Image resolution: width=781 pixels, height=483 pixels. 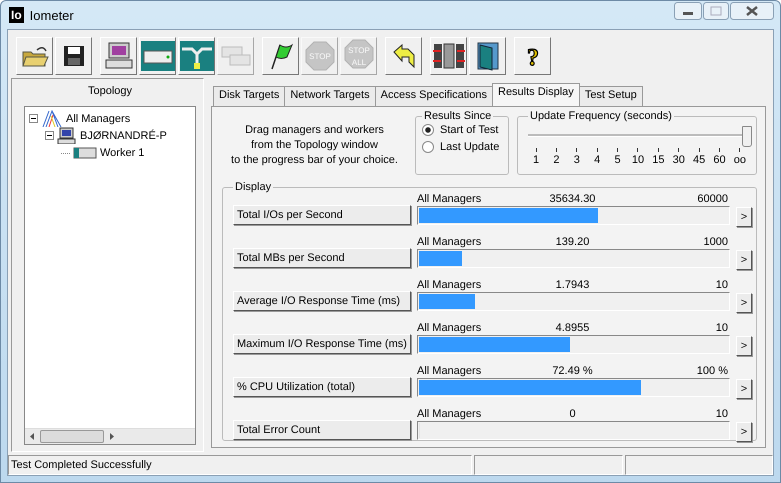 I want to click on tree-item: BJØRNANDRÉ-P, so click(x=123, y=136).